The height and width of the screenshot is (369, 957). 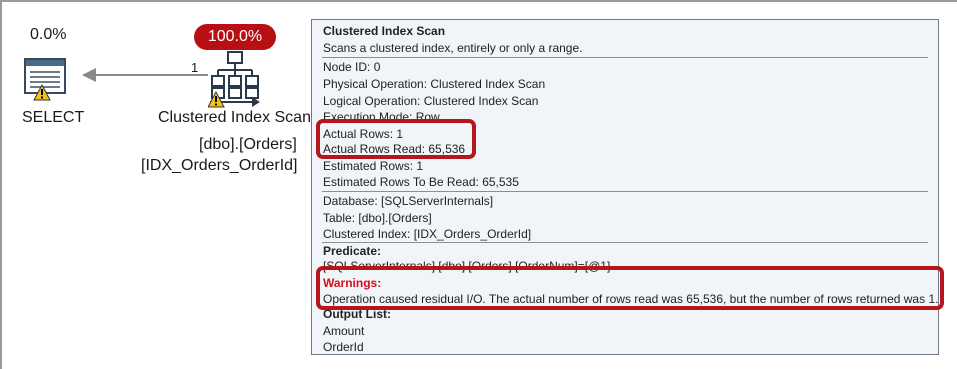 What do you see at coordinates (235, 37) in the screenshot?
I see `scan-cost-badge: 100.0%` at bounding box center [235, 37].